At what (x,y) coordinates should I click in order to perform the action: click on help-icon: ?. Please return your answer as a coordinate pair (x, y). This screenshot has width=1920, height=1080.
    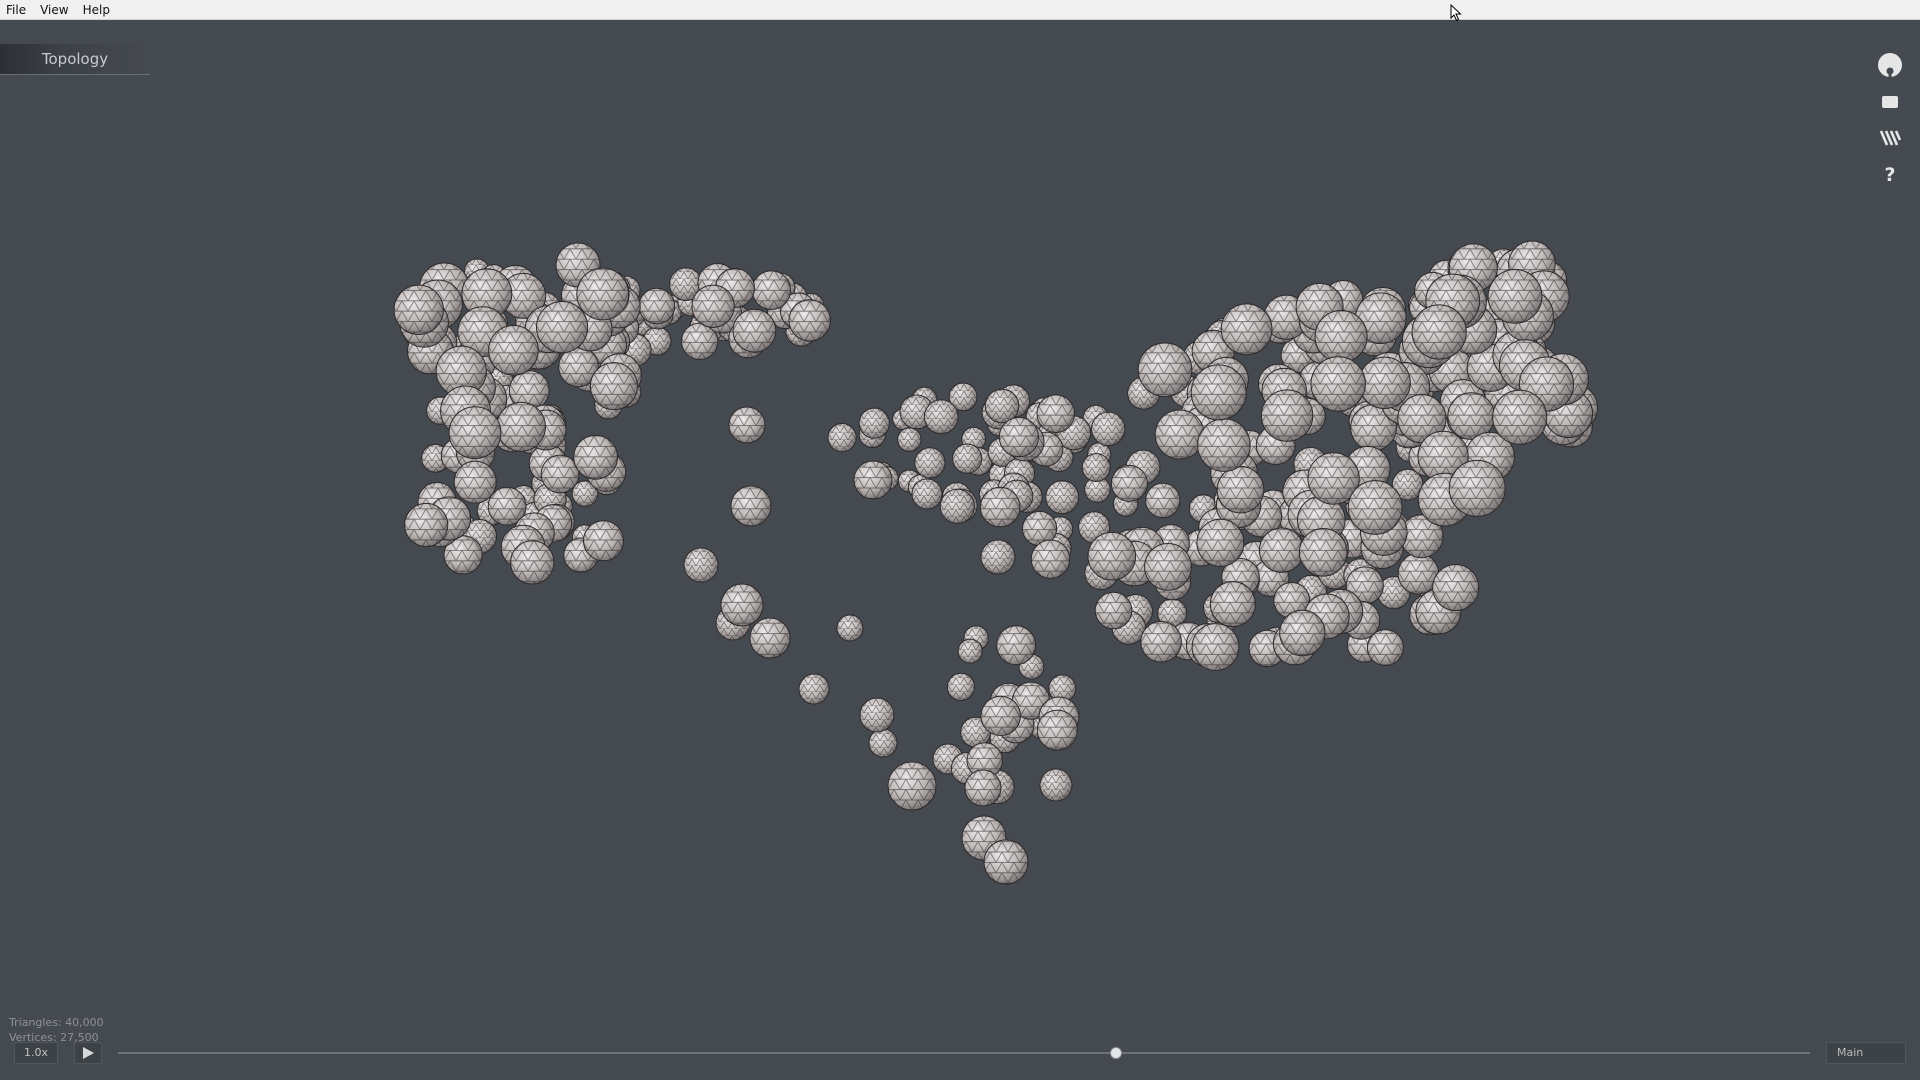
    Looking at the image, I should click on (1889, 174).